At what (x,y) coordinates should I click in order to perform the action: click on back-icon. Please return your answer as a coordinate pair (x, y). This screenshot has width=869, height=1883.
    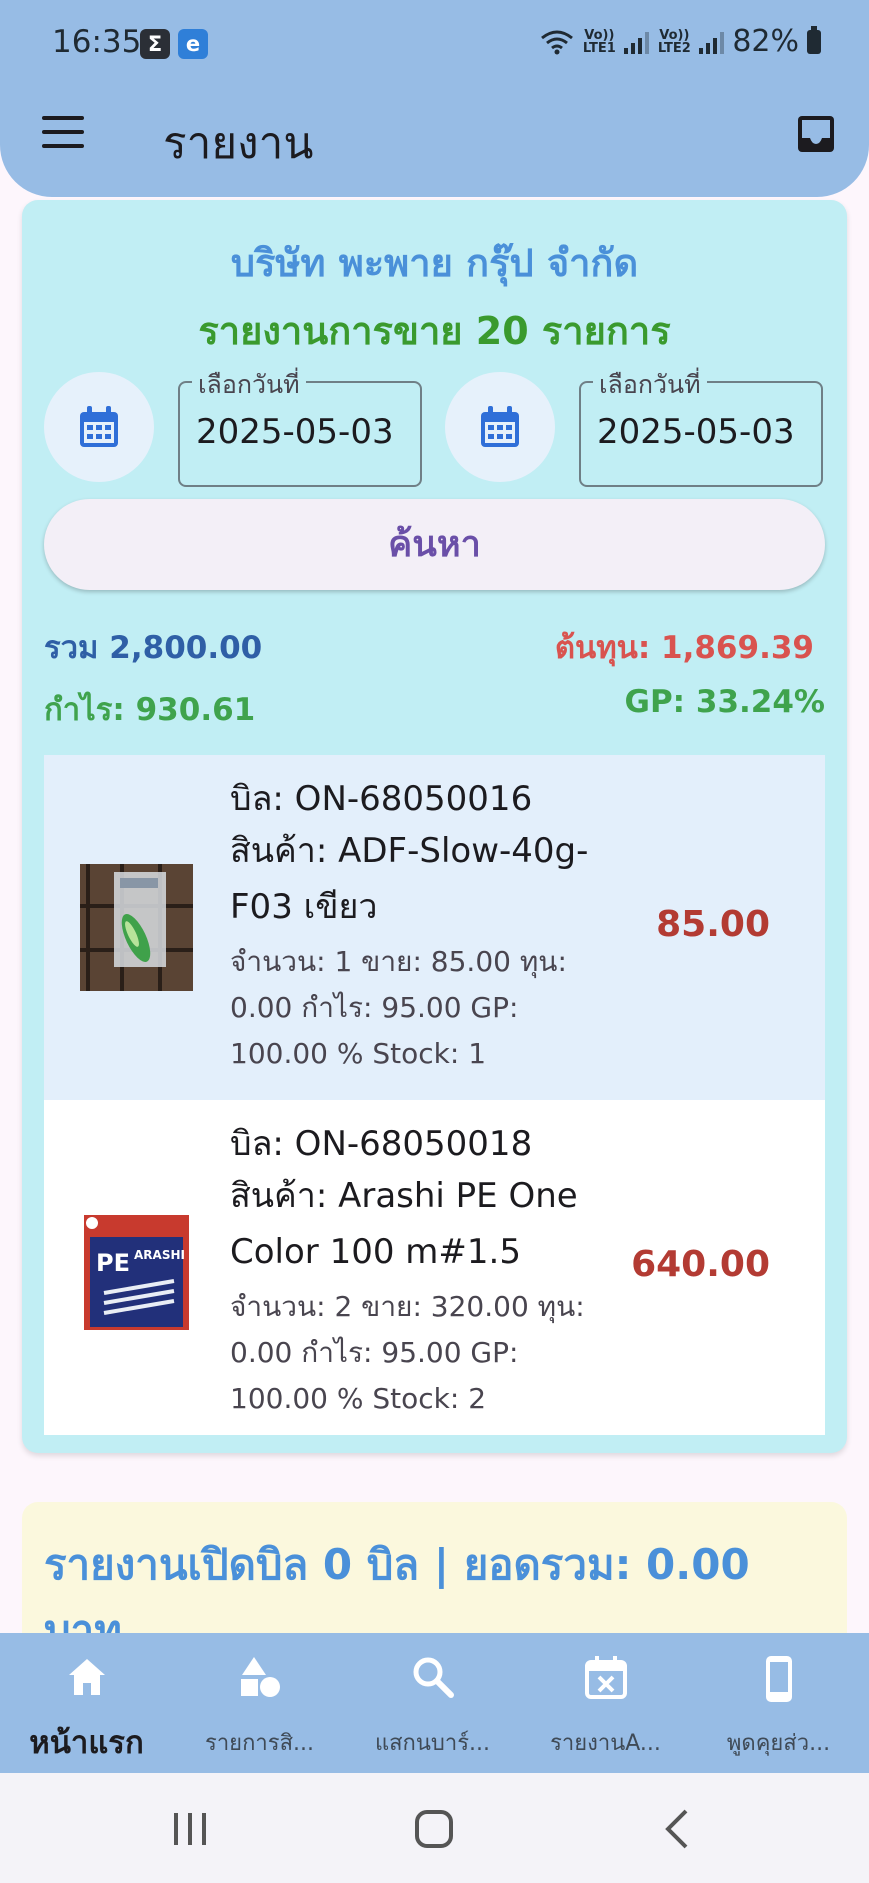
    Looking at the image, I should click on (678, 1829).